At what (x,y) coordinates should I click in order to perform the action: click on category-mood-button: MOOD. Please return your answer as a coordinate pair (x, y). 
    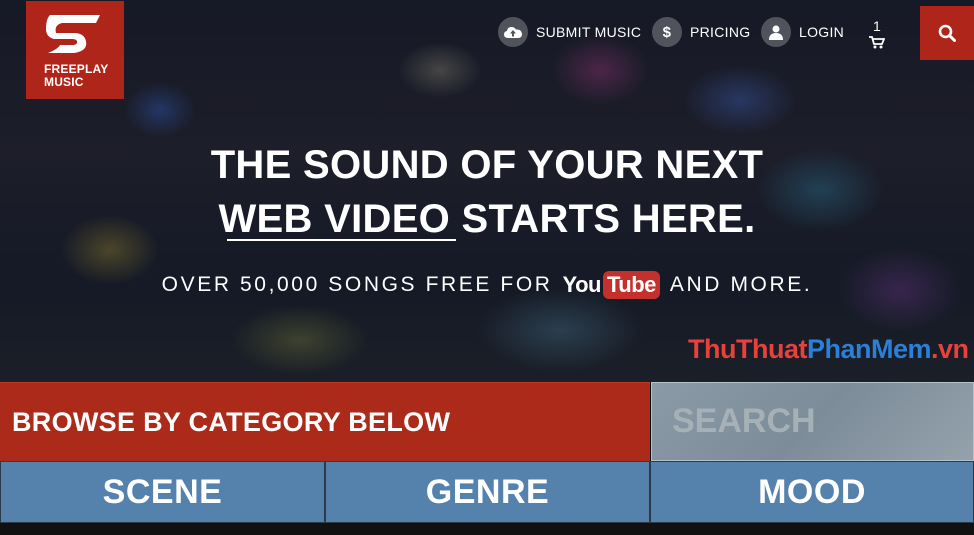
    Looking at the image, I should click on (812, 492).